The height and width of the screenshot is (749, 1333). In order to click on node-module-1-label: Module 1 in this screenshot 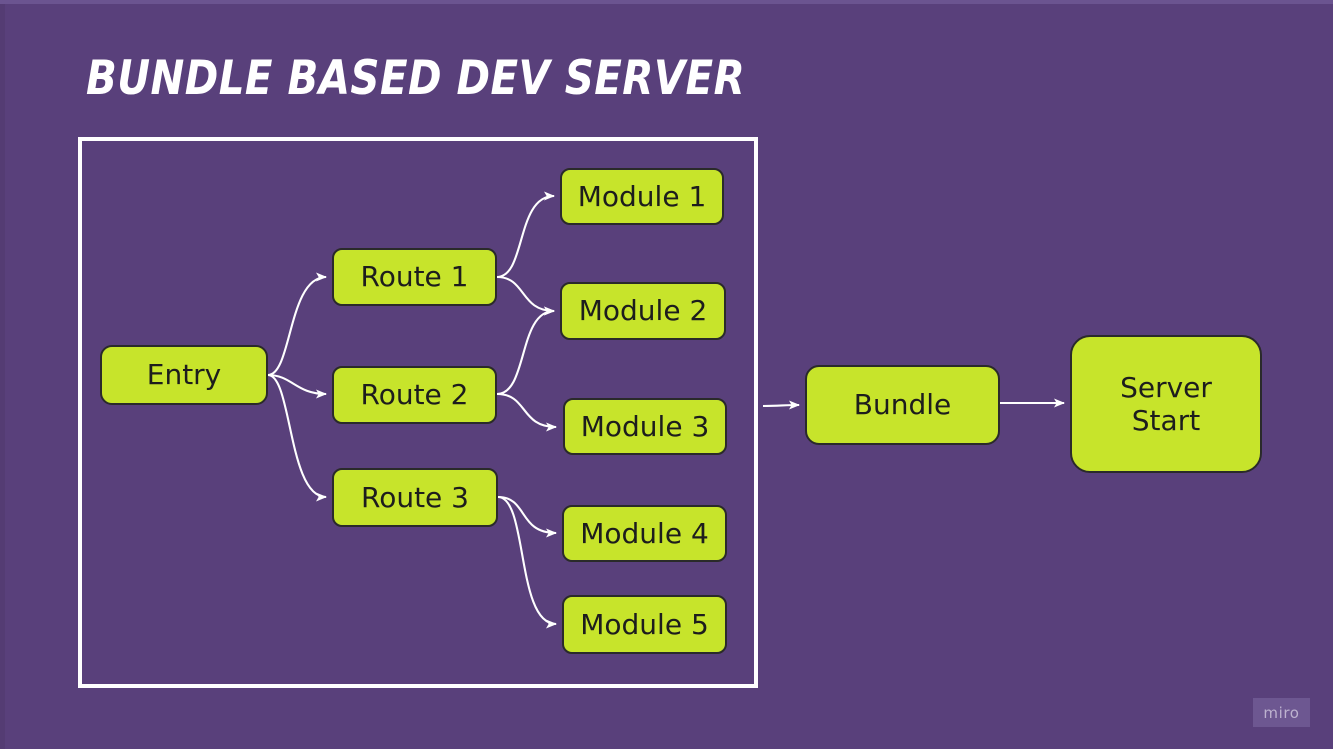, I will do `click(642, 196)`.